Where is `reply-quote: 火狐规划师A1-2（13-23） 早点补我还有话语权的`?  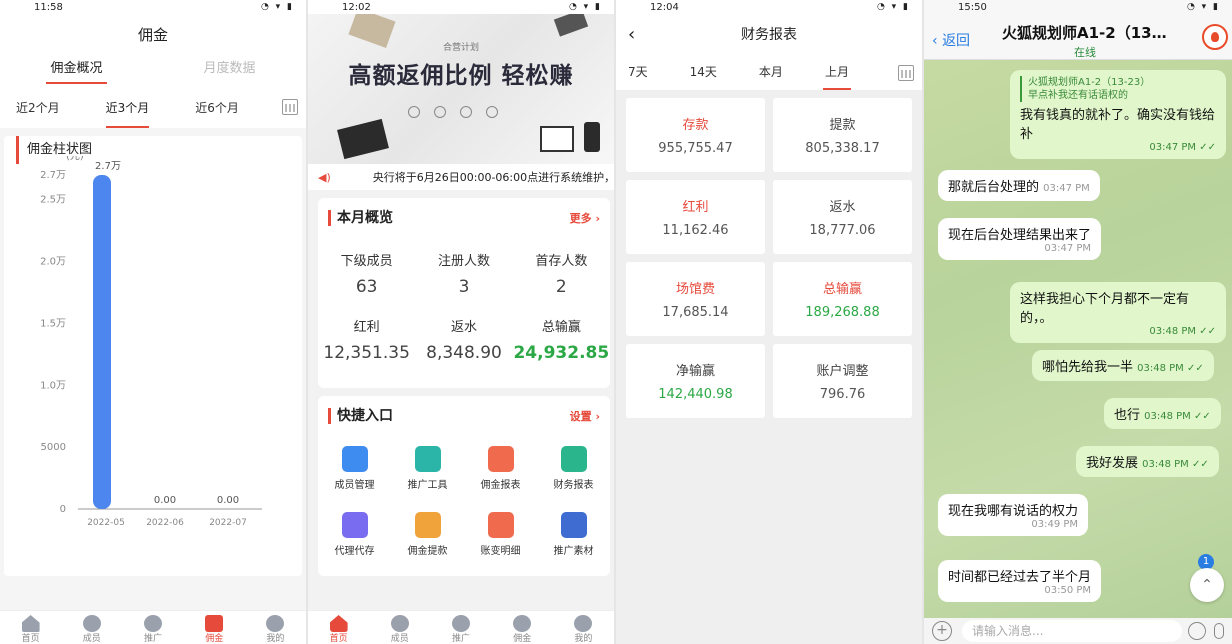 reply-quote: 火狐规划师A1-2（13-23） 早点补我还有话语权的 is located at coordinates (1118, 89).